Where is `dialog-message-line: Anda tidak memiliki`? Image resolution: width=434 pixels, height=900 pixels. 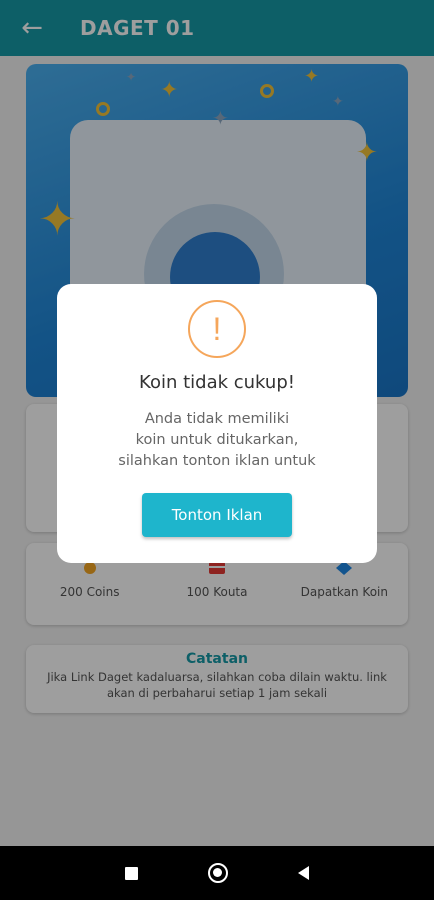
dialog-message-line: Anda tidak memiliki is located at coordinates (217, 419).